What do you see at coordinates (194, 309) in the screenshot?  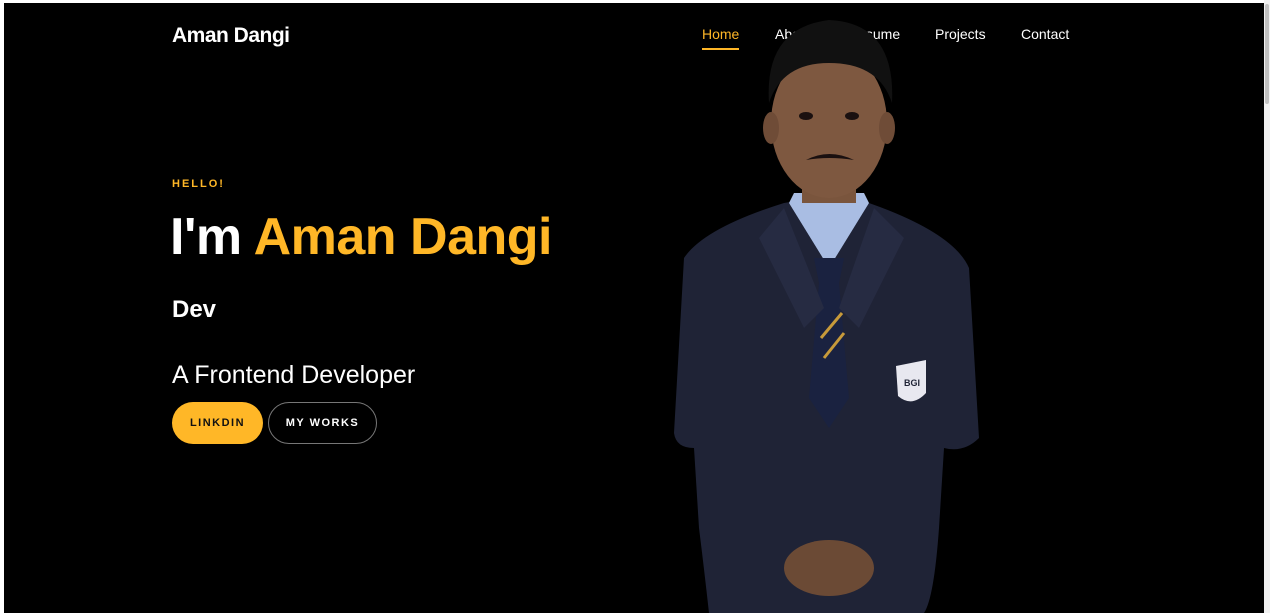 I see `hero-subtitle: Dev` at bounding box center [194, 309].